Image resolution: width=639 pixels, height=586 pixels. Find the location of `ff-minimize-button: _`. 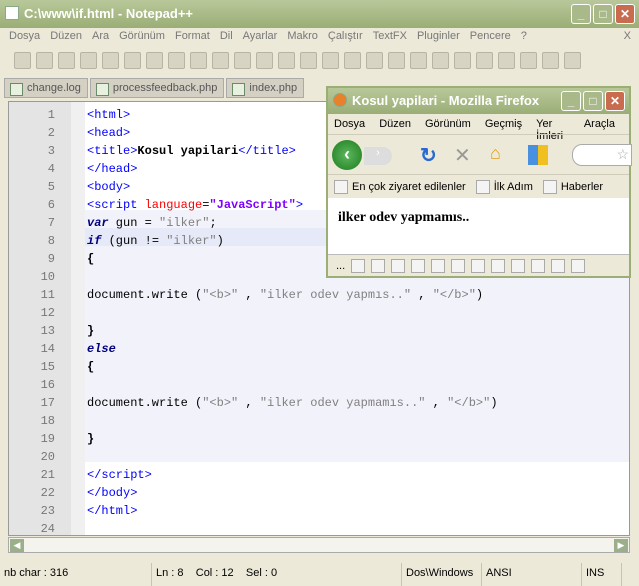

ff-minimize-button: _ is located at coordinates (571, 101).